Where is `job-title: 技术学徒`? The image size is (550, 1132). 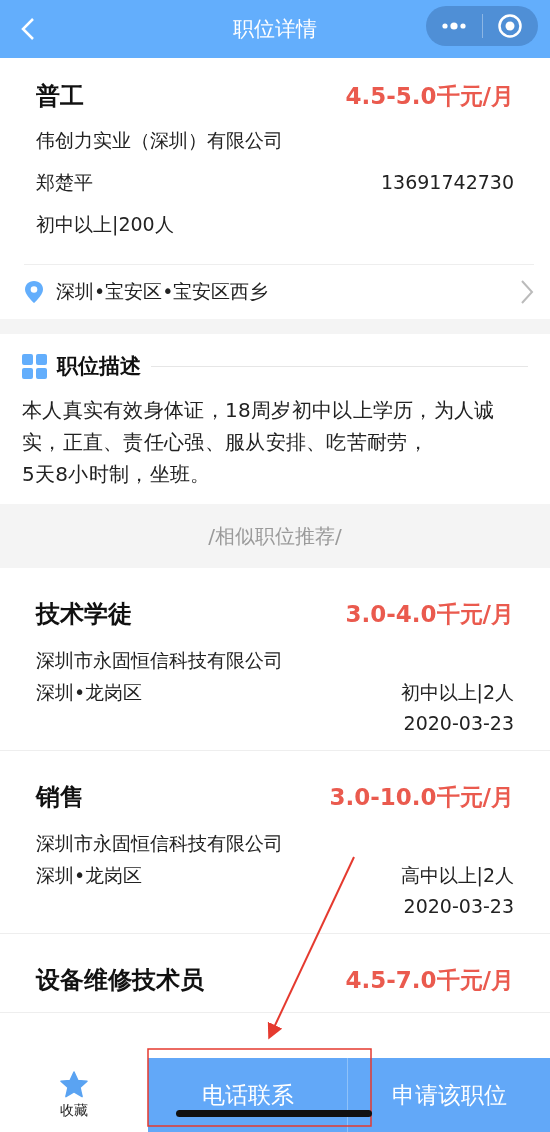
job-title: 技术学徒 is located at coordinates (84, 614).